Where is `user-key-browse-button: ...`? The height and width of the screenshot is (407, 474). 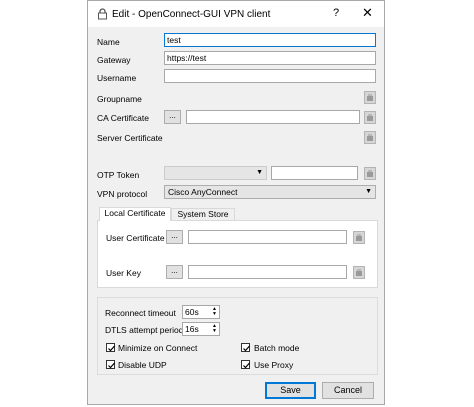
user-key-browse-button: ... is located at coordinates (174, 272).